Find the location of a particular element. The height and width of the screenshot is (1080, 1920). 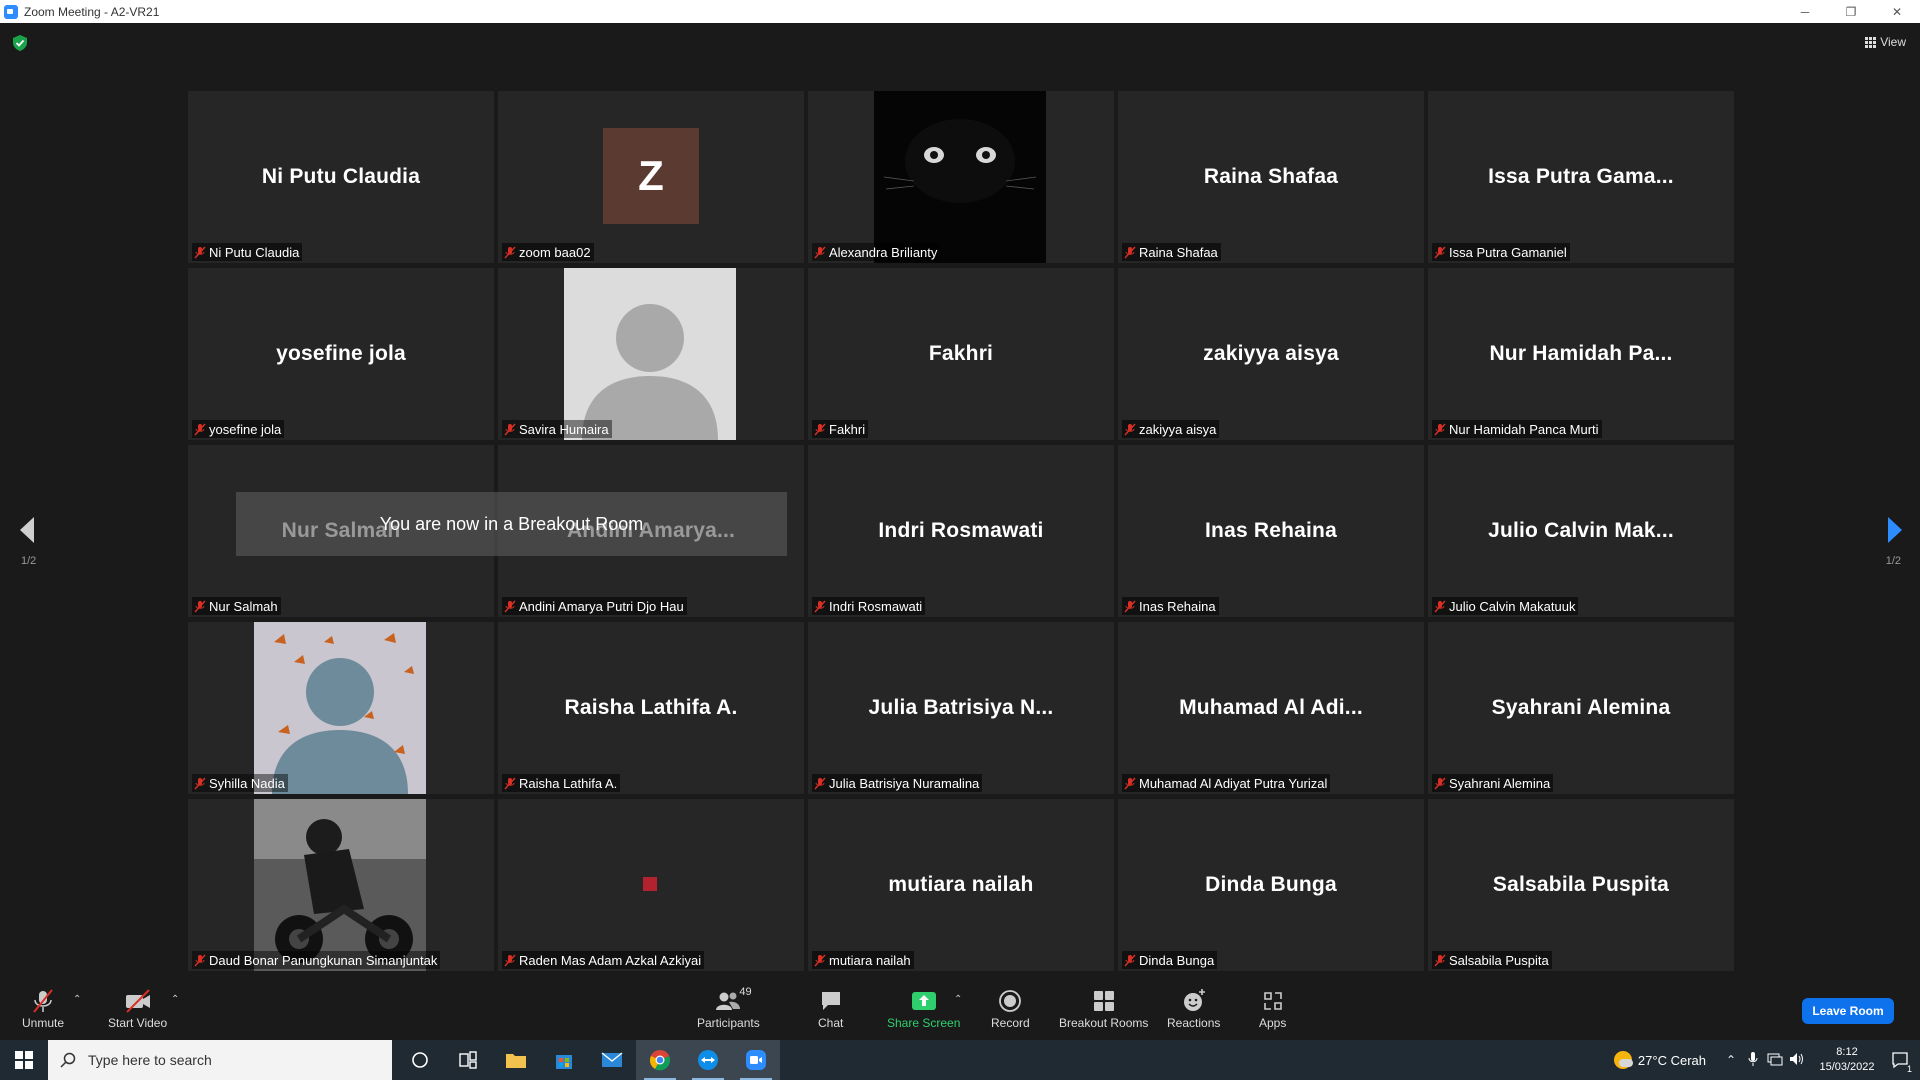

motorcycle-rider-profile-photo is located at coordinates (340, 885).